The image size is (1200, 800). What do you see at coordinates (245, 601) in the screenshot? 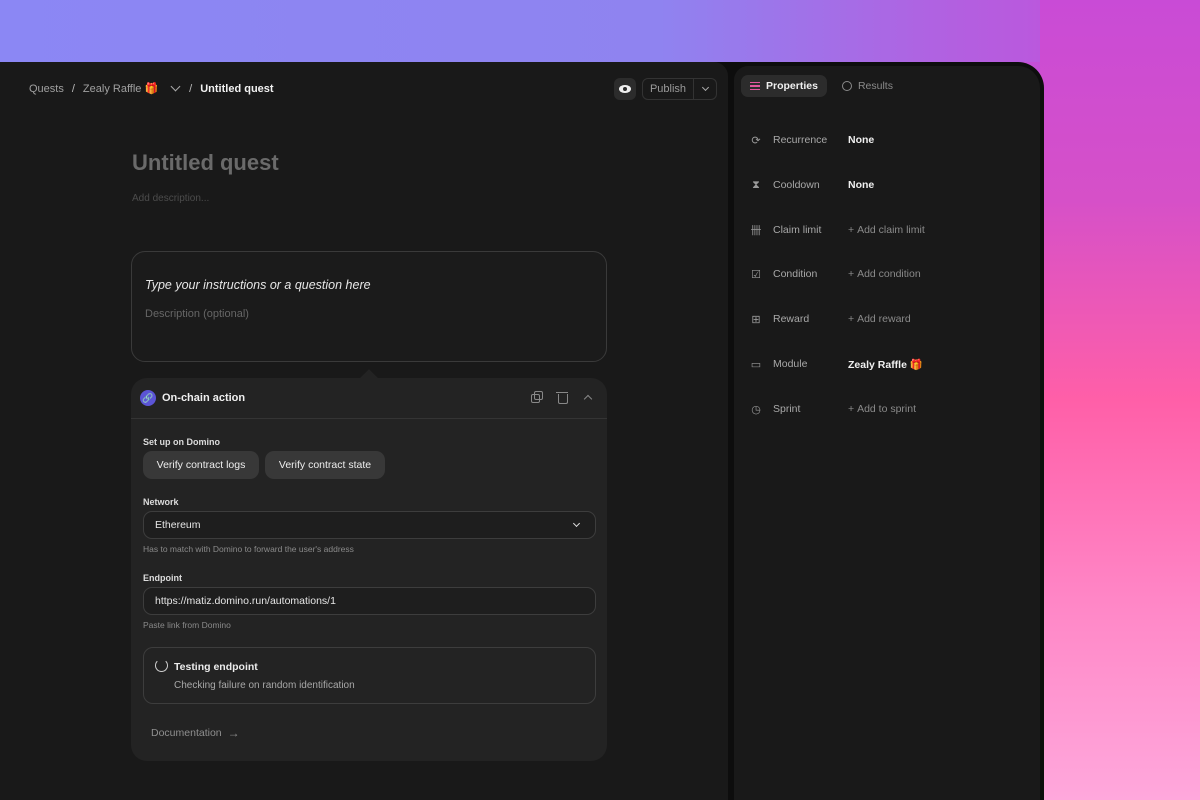
I see `endpoint-value: https://matiz.domino.run/automations/1` at bounding box center [245, 601].